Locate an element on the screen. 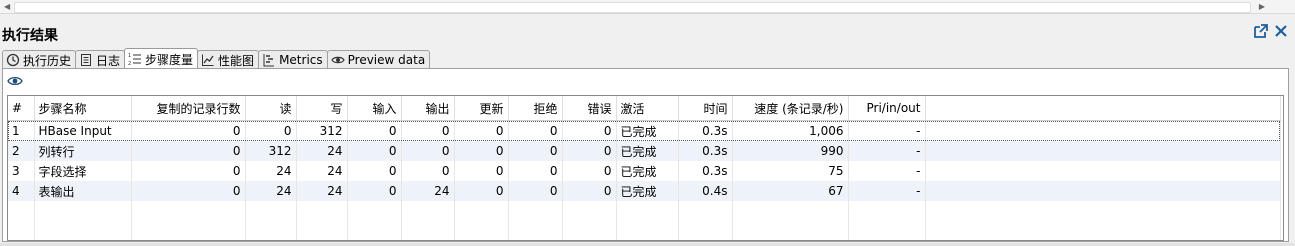  tab-label: 执行历史 is located at coordinates (47, 60).